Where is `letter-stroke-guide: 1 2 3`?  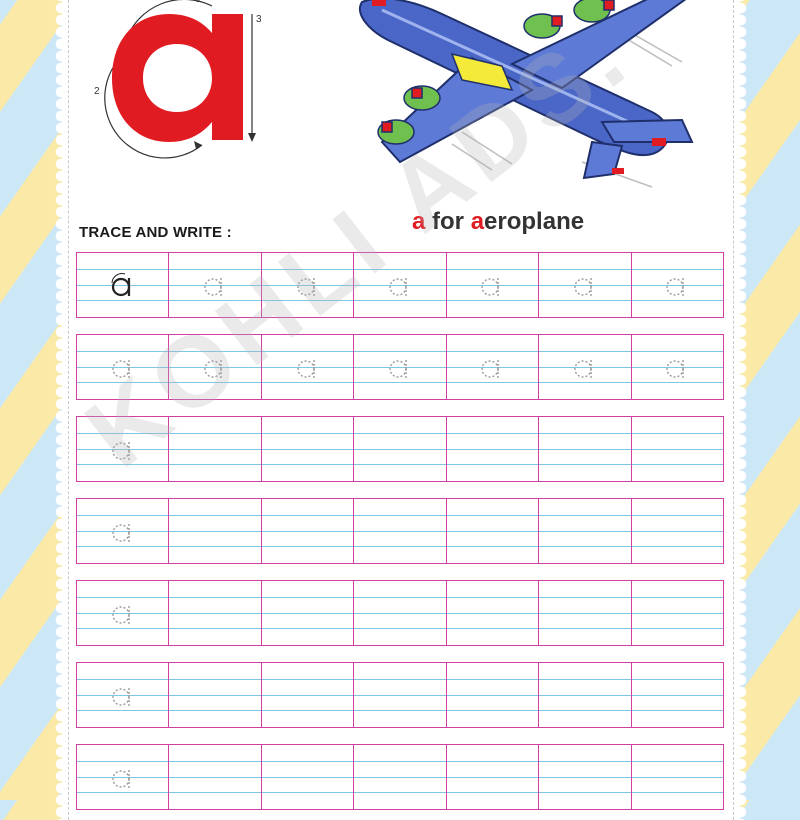
letter-stroke-guide: 1 2 3 is located at coordinates (182, 82).